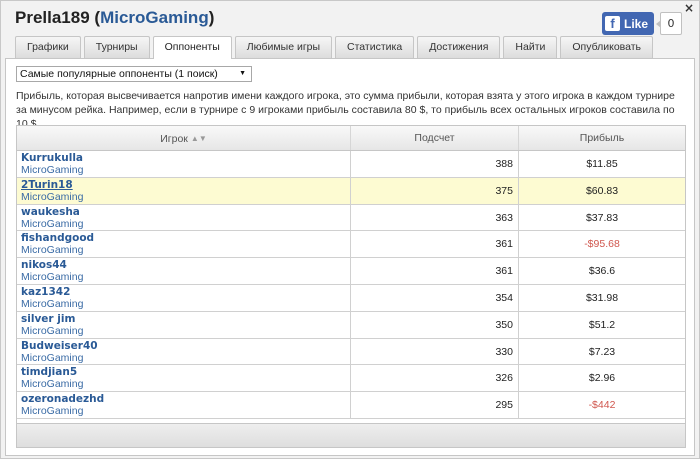  What do you see at coordinates (198, 138) in the screenshot?
I see `sort-icon: ▲▼` at bounding box center [198, 138].